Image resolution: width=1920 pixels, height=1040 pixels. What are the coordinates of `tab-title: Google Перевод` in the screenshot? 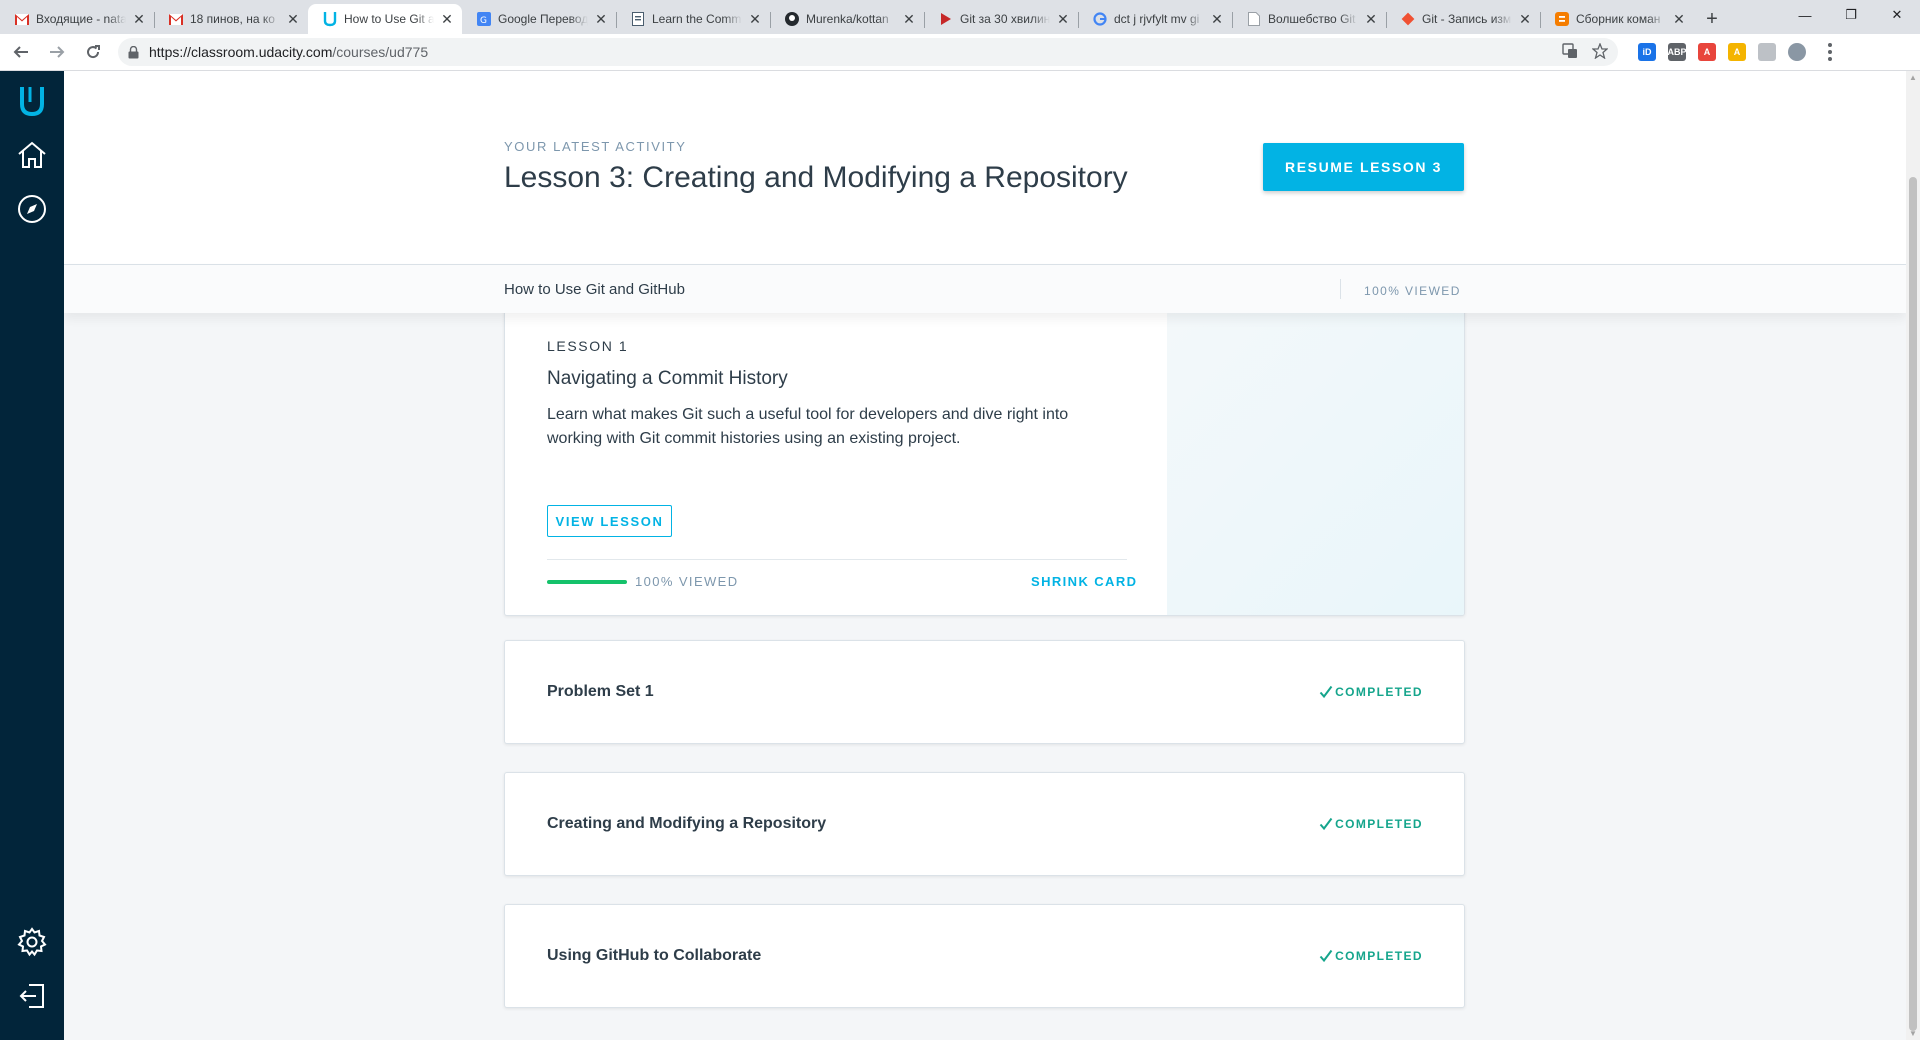 It's located at (543, 19).